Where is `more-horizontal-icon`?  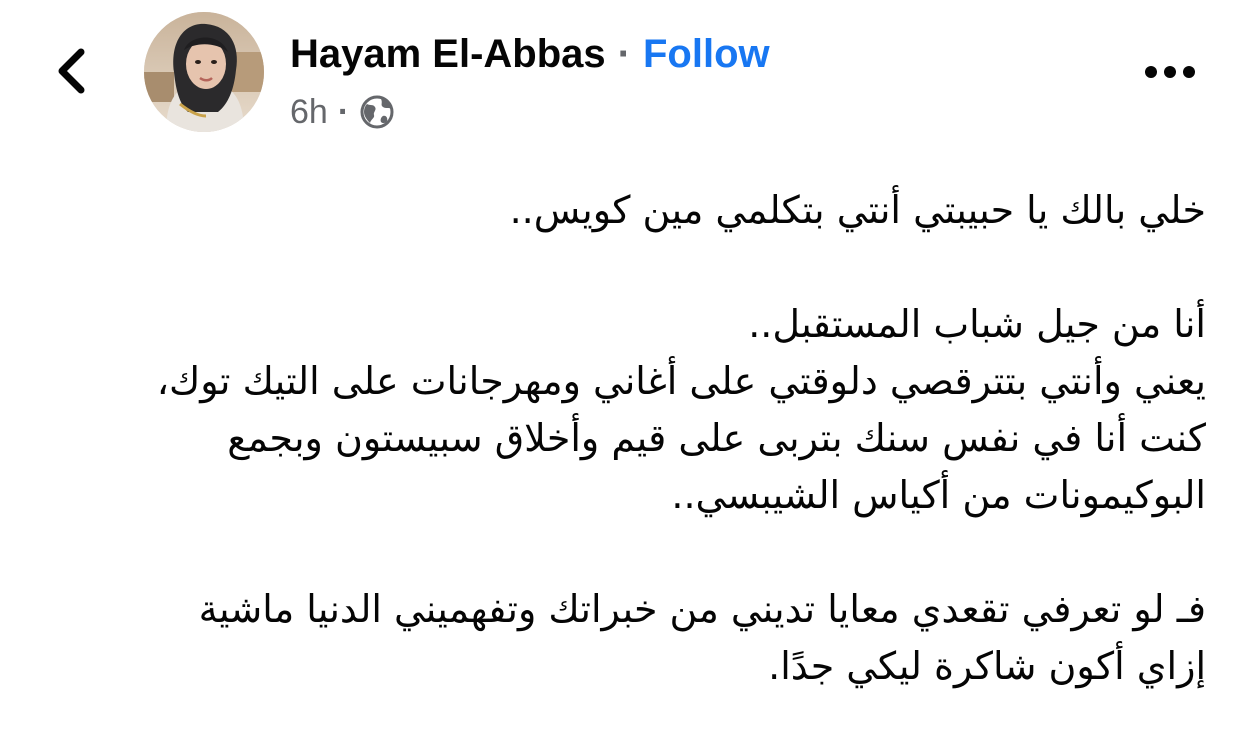 more-horizontal-icon is located at coordinates (1170, 72).